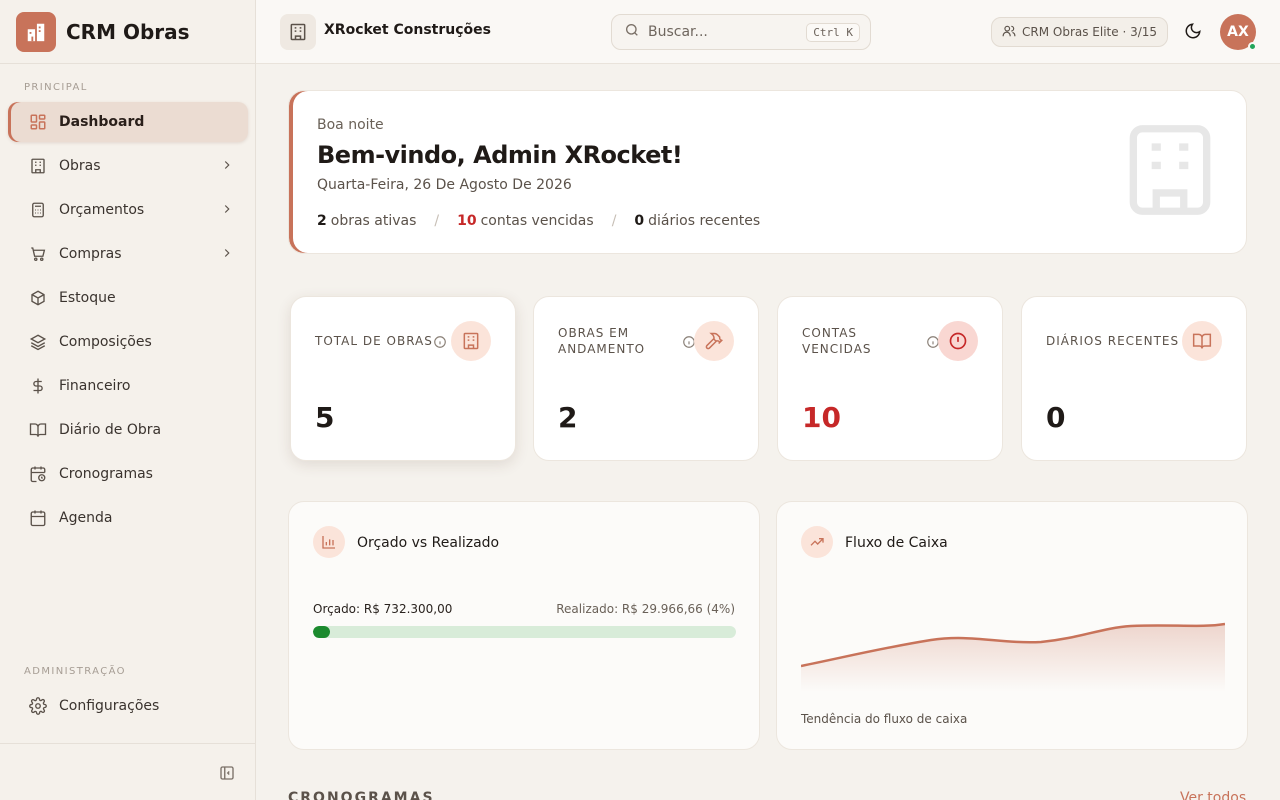 The height and width of the screenshot is (800, 1280). I want to click on sidebar-item-composicoes: Composições, so click(128, 342).